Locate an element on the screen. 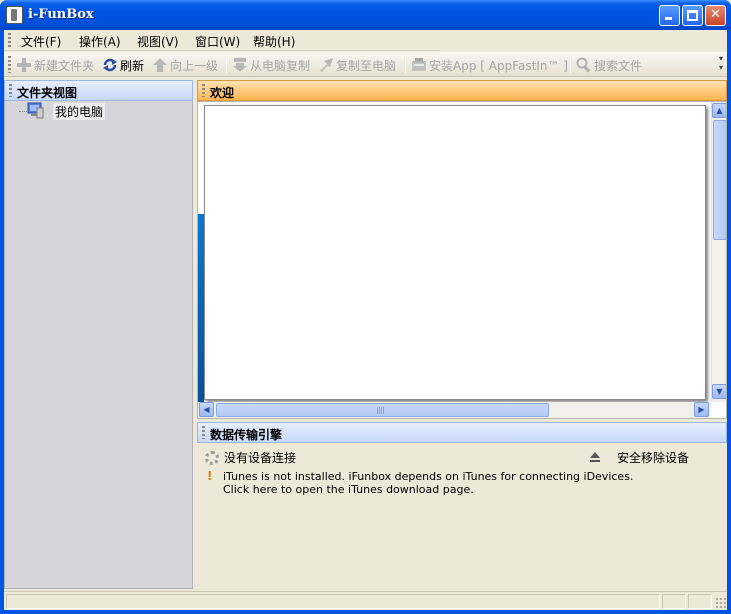  safely-remove-button: 安全移除设备 is located at coordinates (639, 457).